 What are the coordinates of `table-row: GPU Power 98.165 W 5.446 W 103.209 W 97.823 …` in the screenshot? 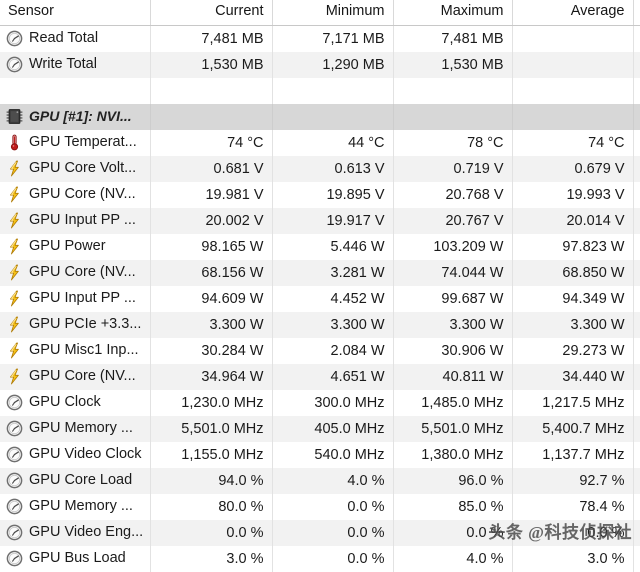 It's located at (320, 246).